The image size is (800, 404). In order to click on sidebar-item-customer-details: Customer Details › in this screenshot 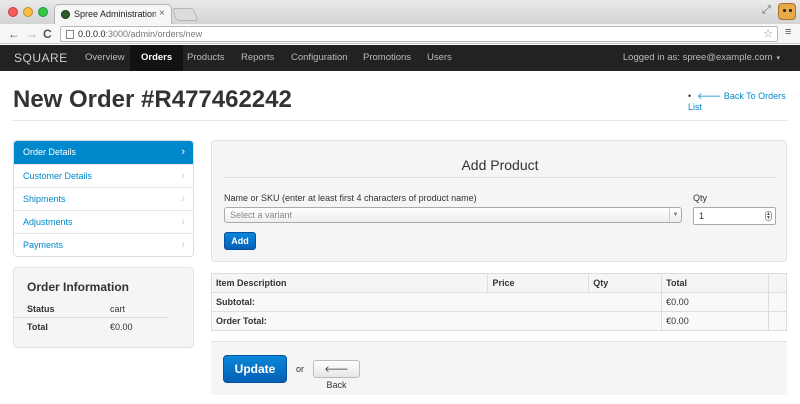, I will do `click(103, 175)`.